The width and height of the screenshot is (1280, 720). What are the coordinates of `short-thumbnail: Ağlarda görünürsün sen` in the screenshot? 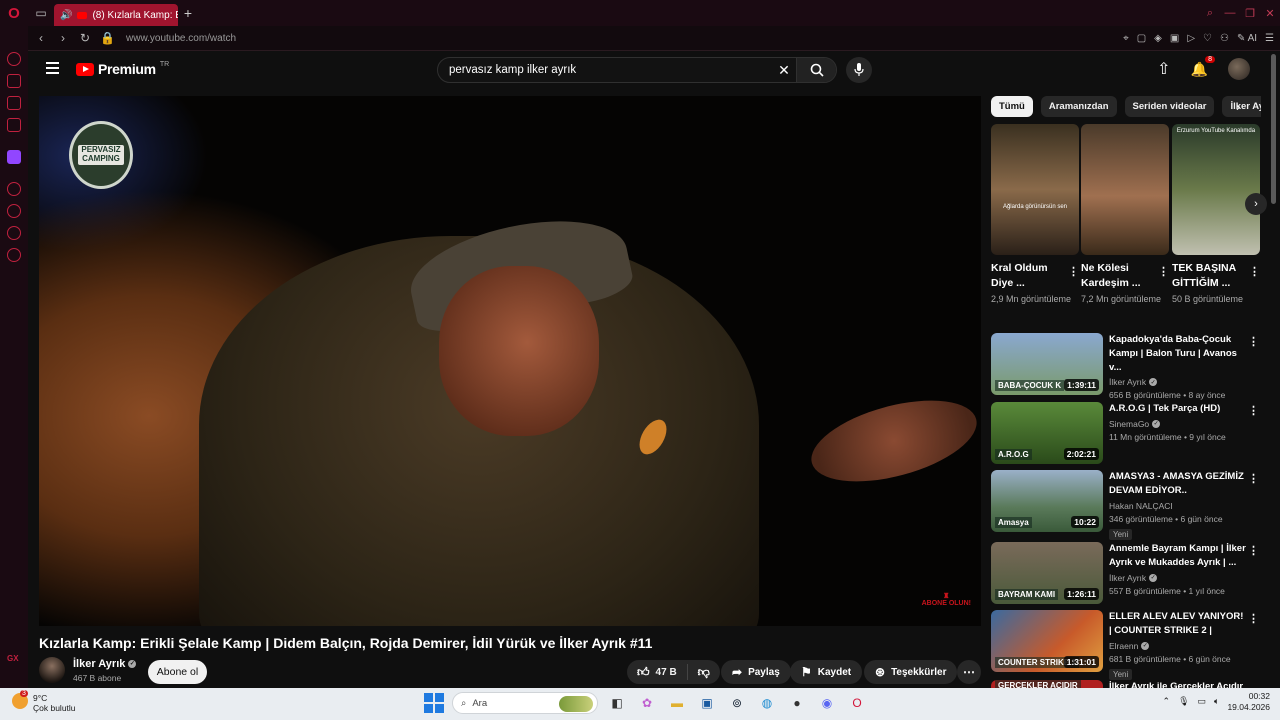 It's located at (1035, 189).